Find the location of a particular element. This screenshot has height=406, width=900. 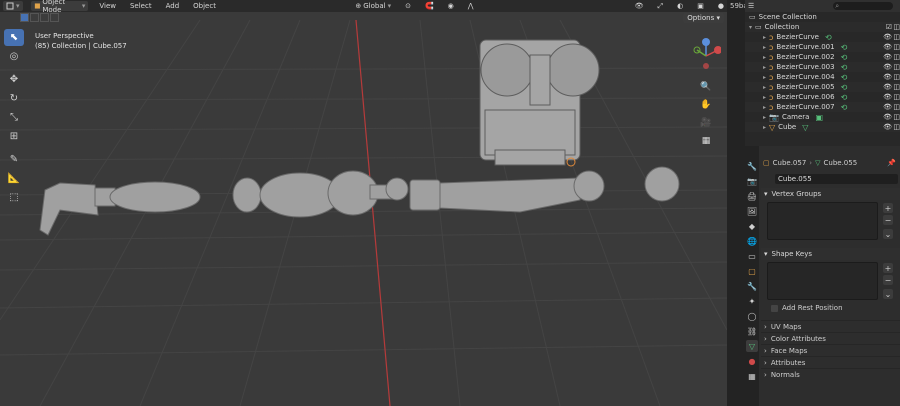

outliner-item: ▸ ↄ BezierCurve.006 ⟲ 👁 ◫ is located at coordinates (822, 97).